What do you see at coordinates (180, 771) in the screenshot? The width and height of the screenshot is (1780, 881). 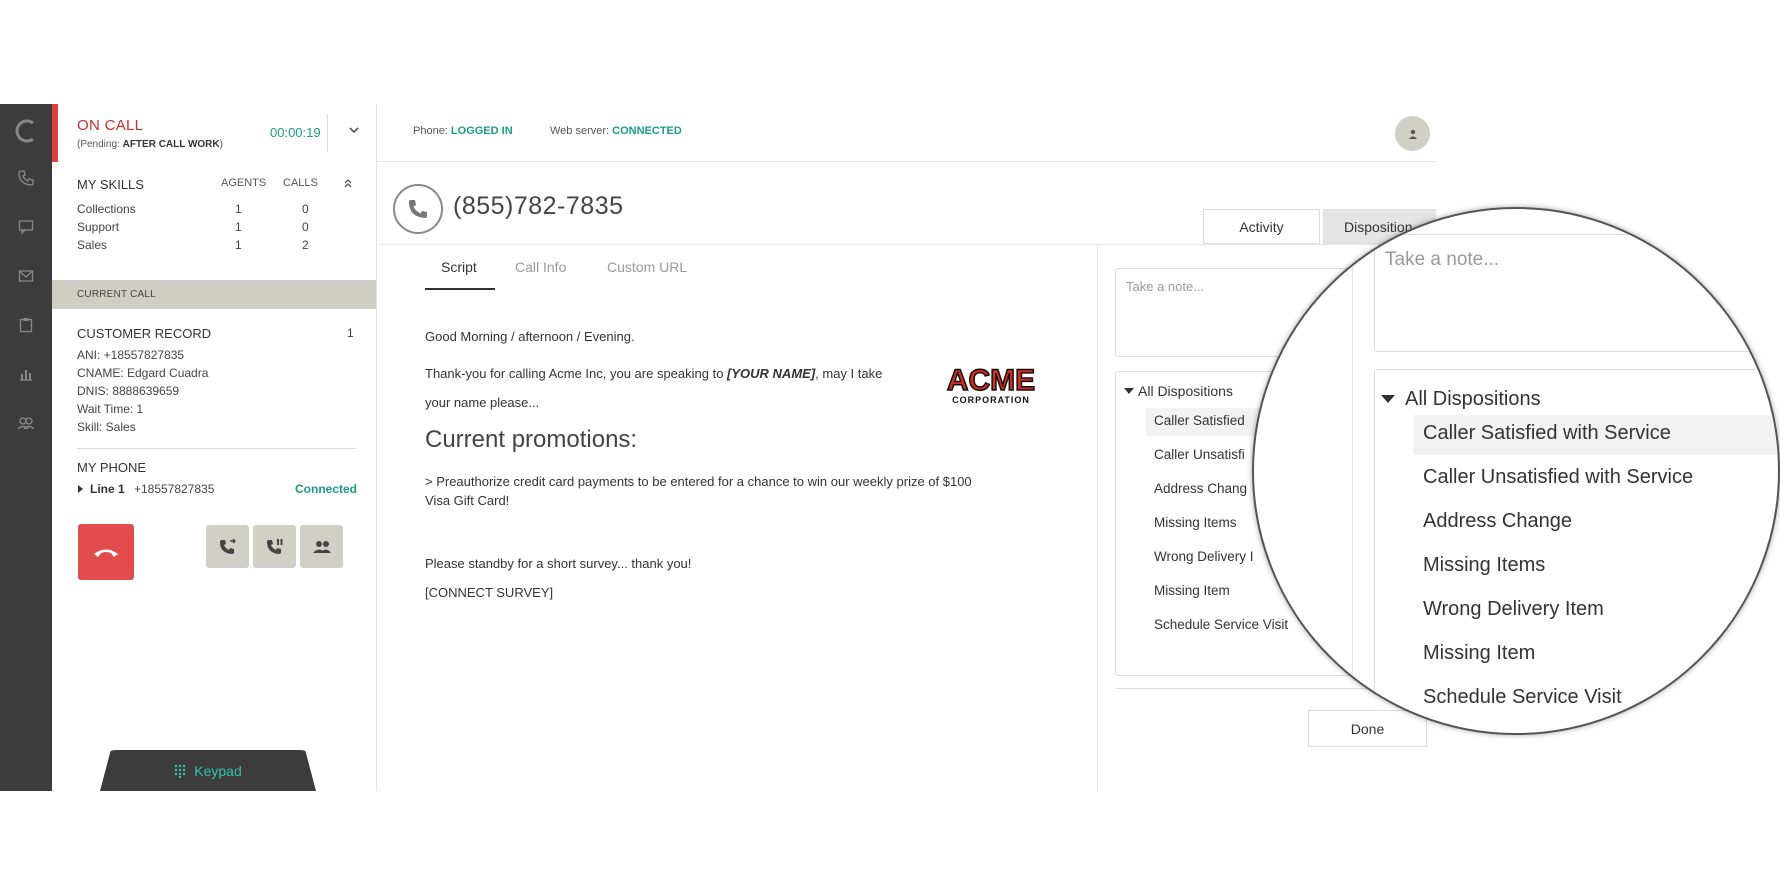 I see `keypad-icon` at bounding box center [180, 771].